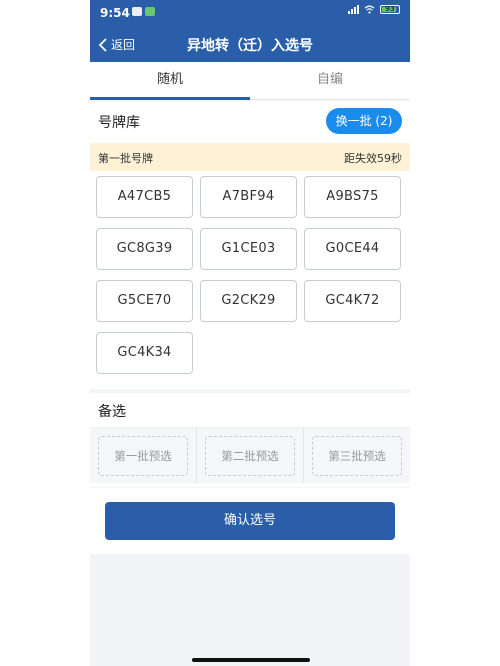  I want to click on tab-custom: 自编, so click(330, 80).